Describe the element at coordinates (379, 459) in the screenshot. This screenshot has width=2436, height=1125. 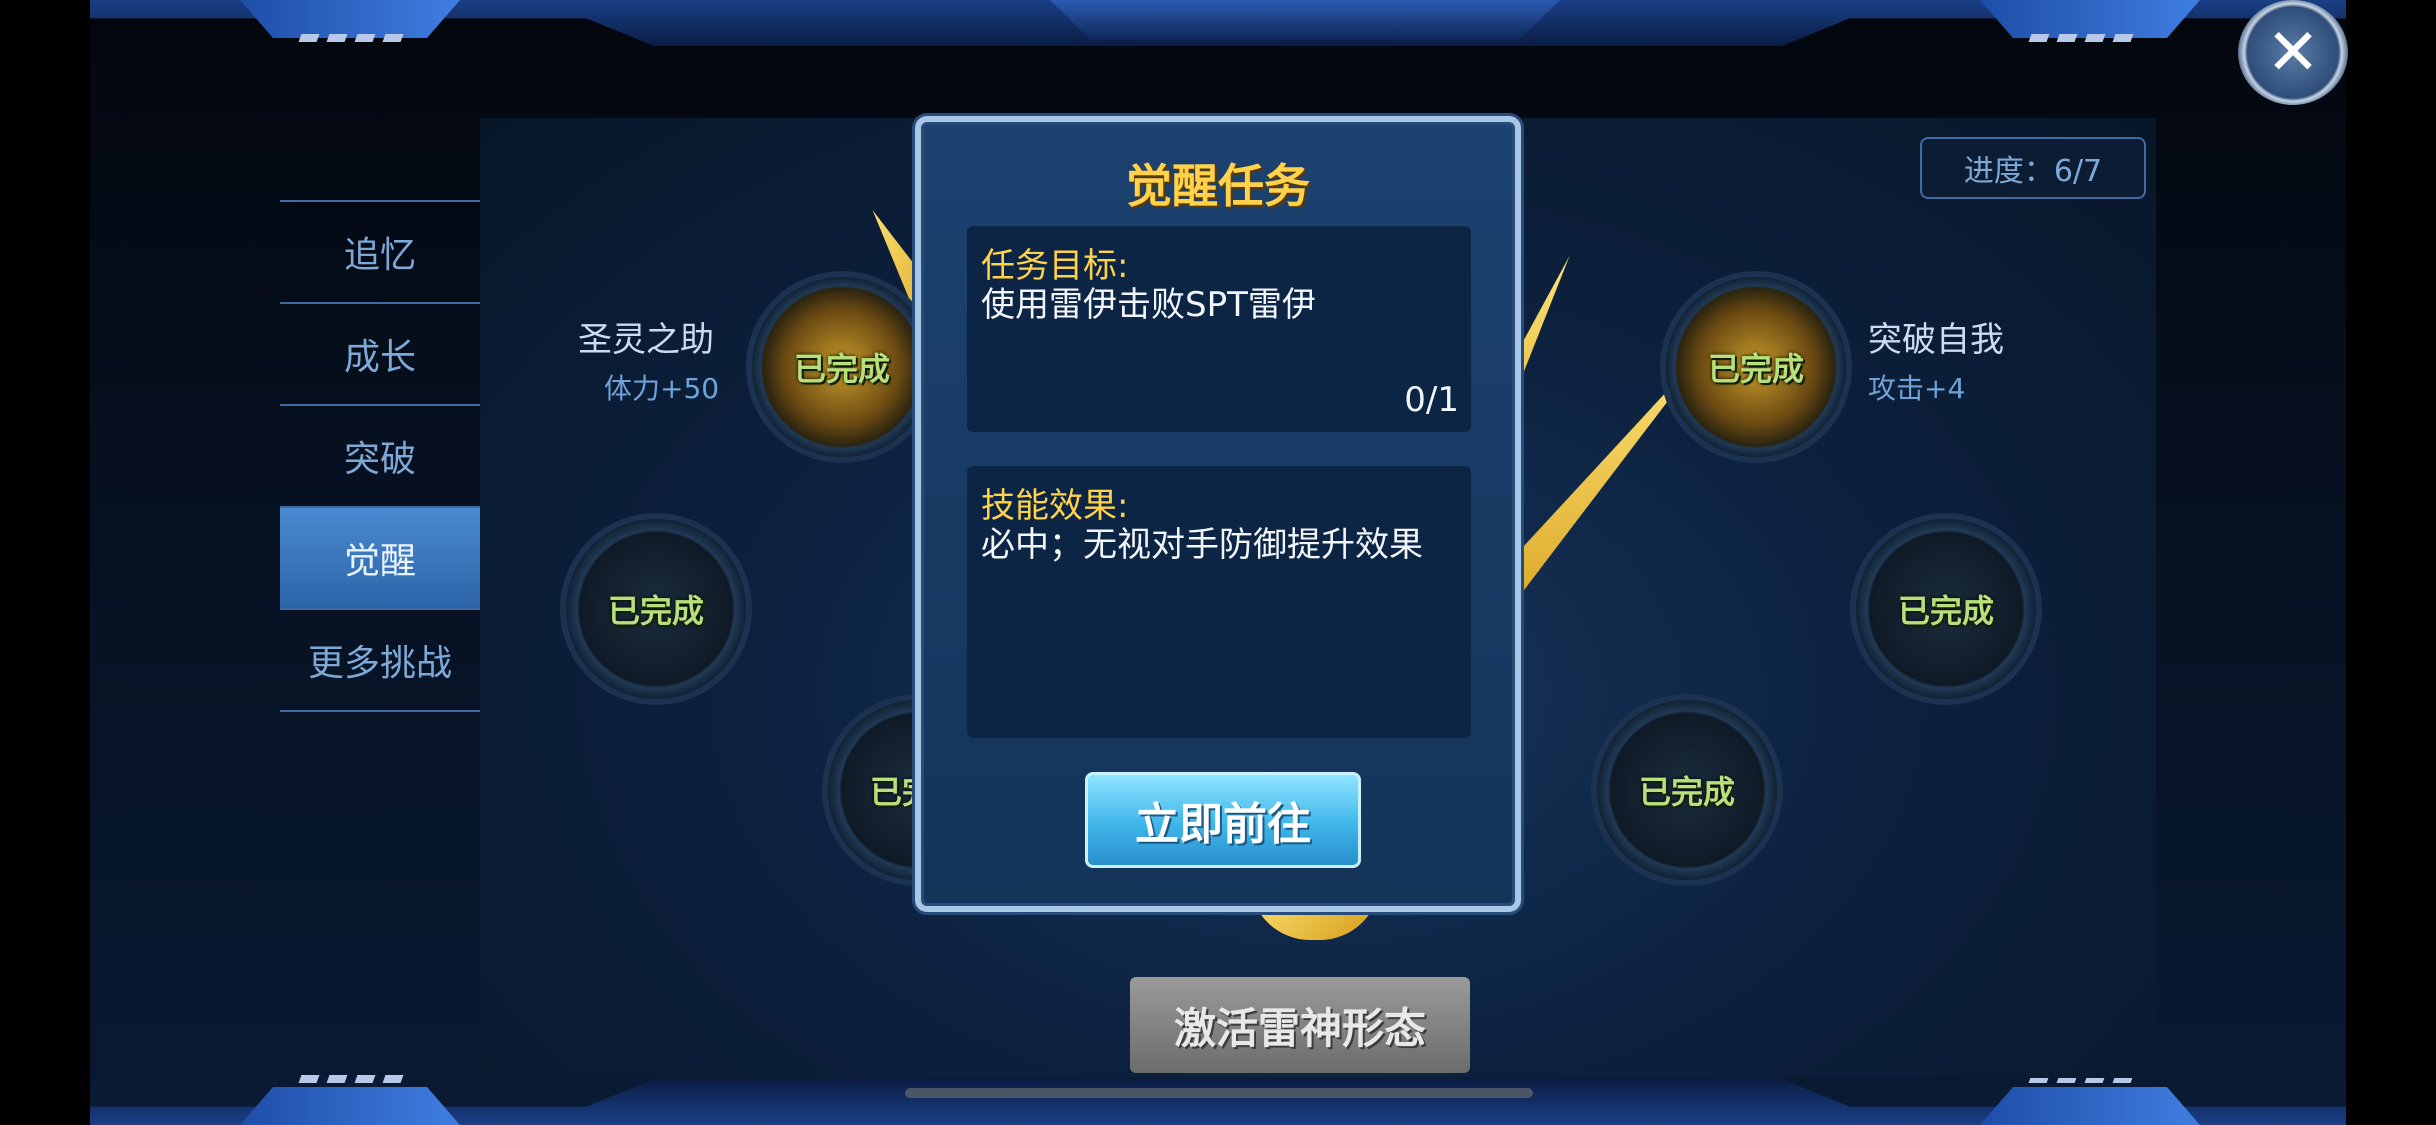
I see `sidebar-item-label: 突破` at that location.